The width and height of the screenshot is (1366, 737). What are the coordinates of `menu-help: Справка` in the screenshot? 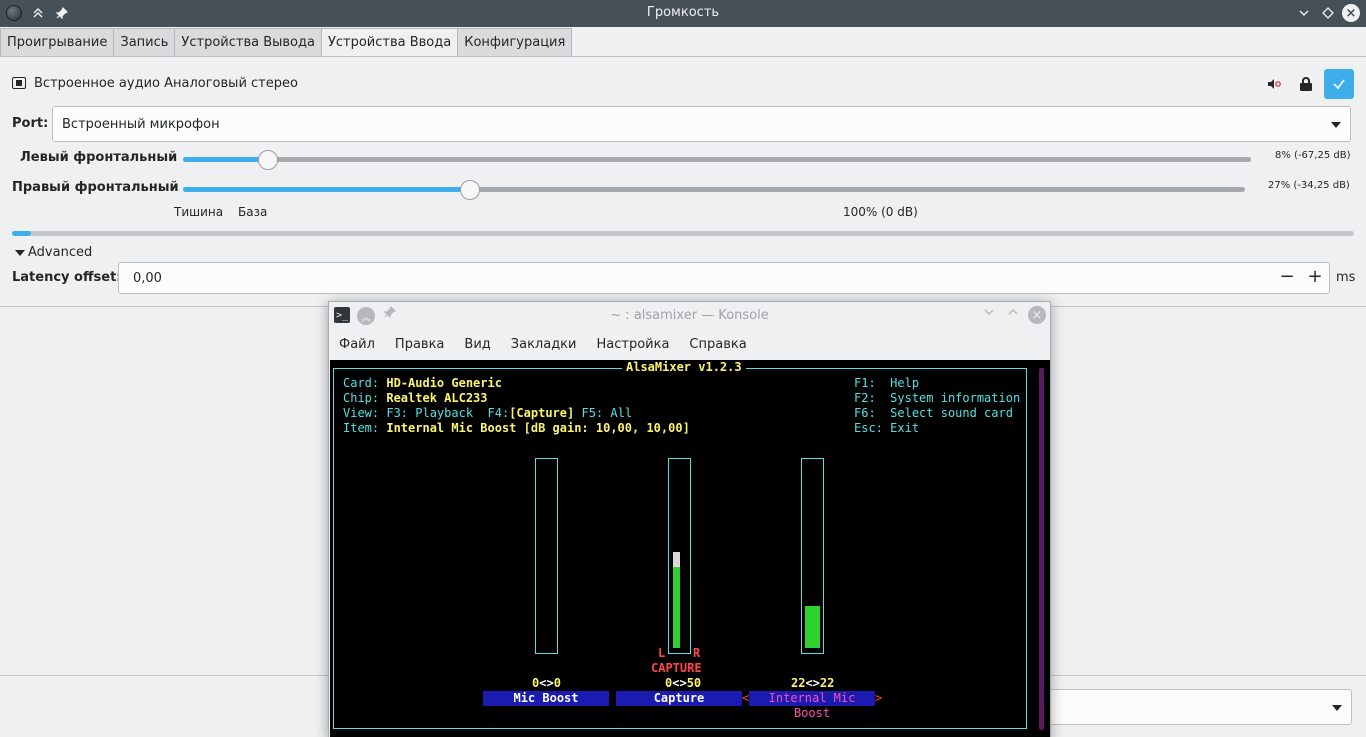 It's located at (717, 346).